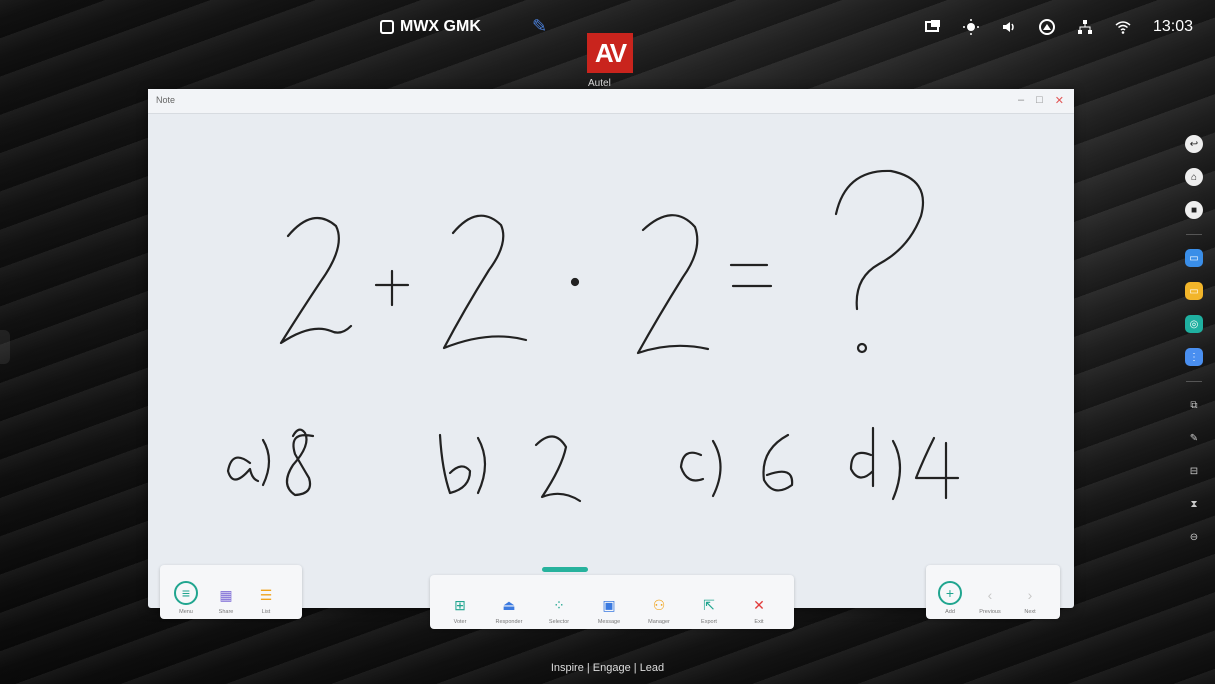 The image size is (1215, 684). I want to click on exit-button: ✕ Exit, so click(759, 606).